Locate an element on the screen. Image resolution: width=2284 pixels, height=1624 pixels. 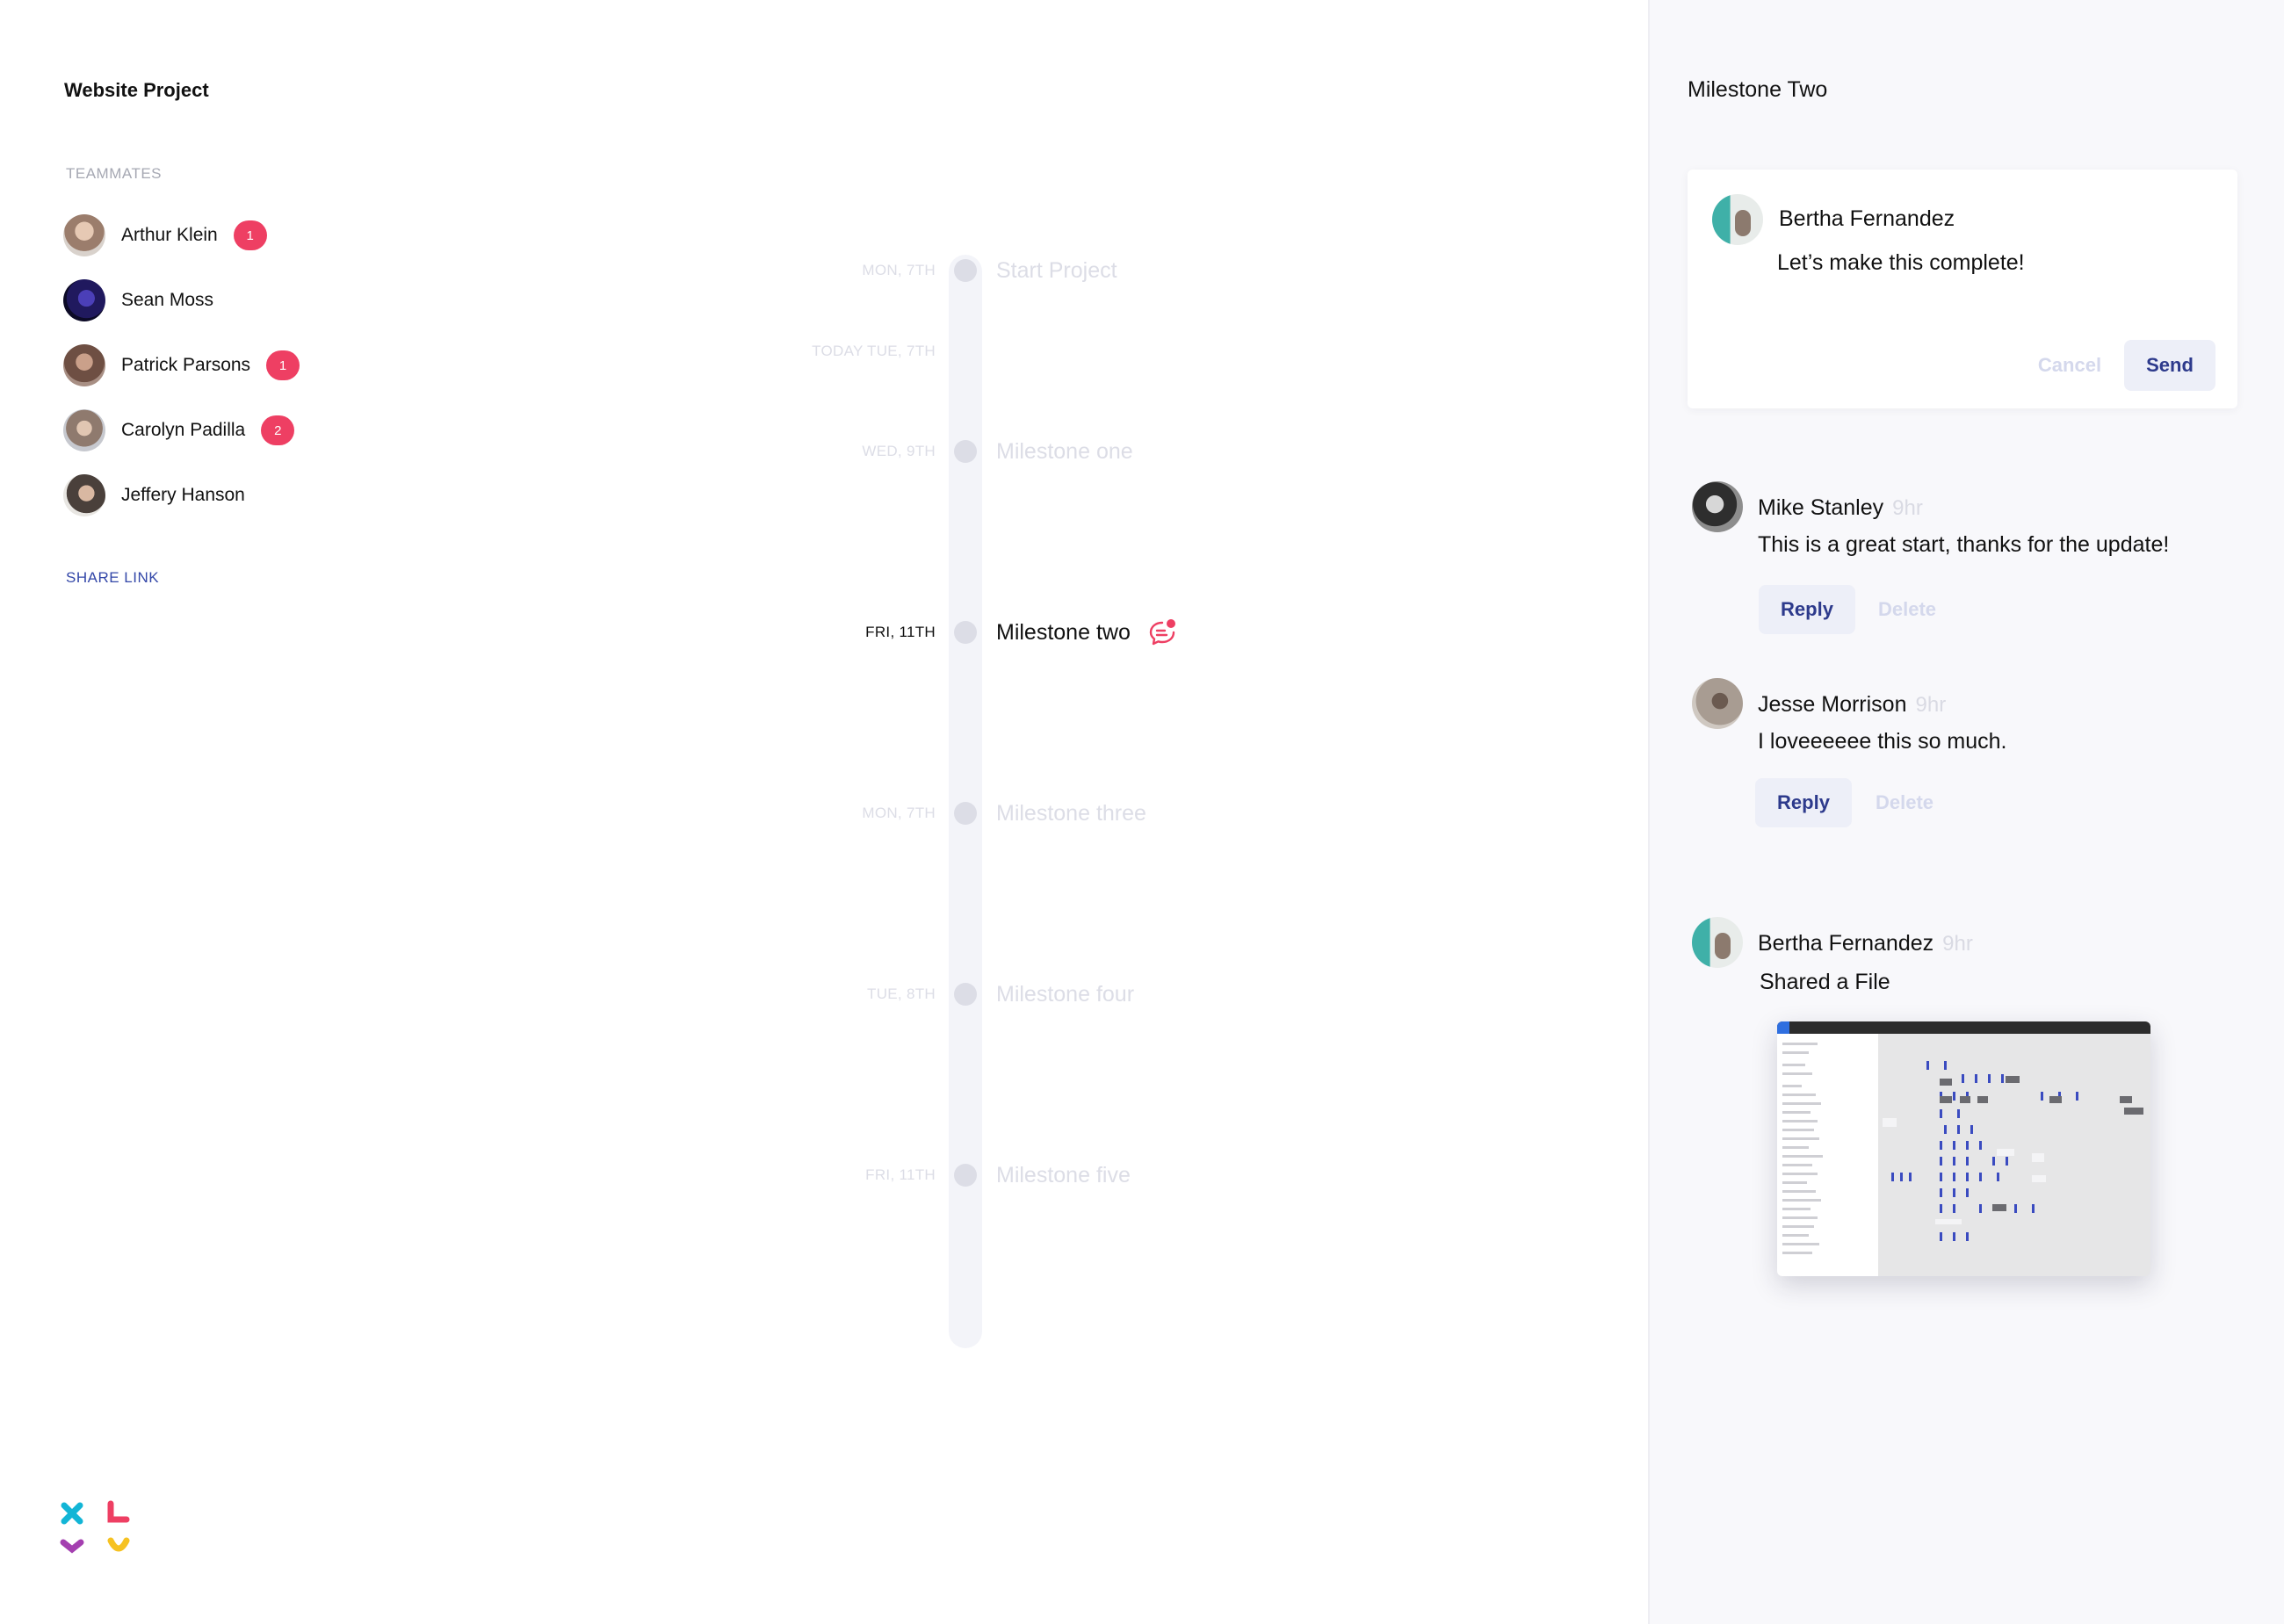
comment-text: I loveeeeee this so much. is located at coordinates (1882, 742).